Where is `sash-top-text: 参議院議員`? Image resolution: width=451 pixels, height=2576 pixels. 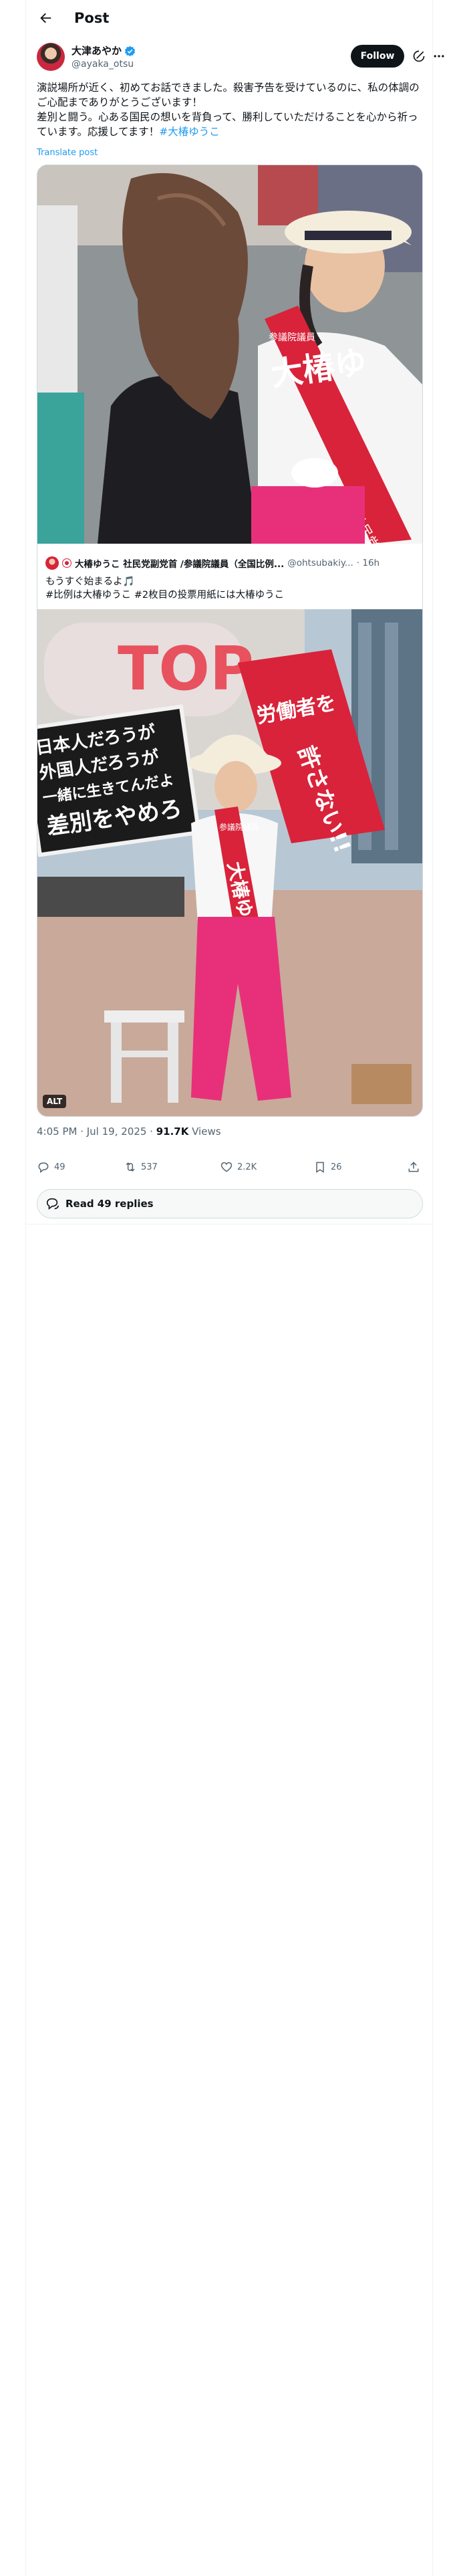
sash-top-text: 参議院議員 is located at coordinates (292, 338).